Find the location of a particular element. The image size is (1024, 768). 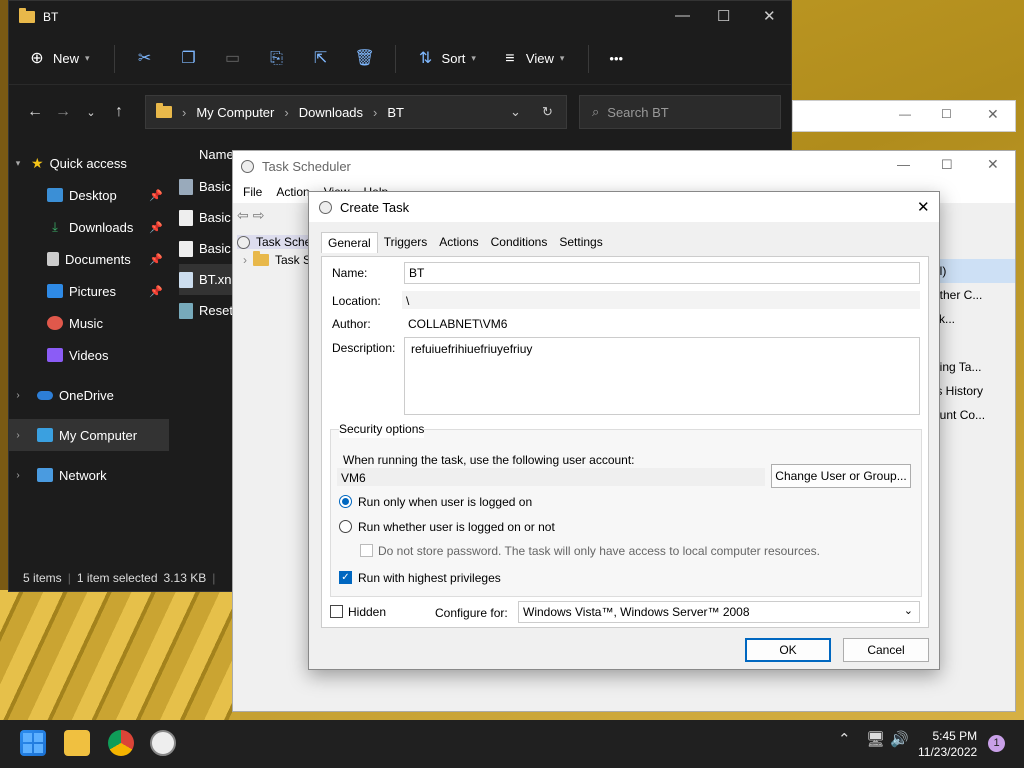

radio-whether is located at coordinates (345, 526).